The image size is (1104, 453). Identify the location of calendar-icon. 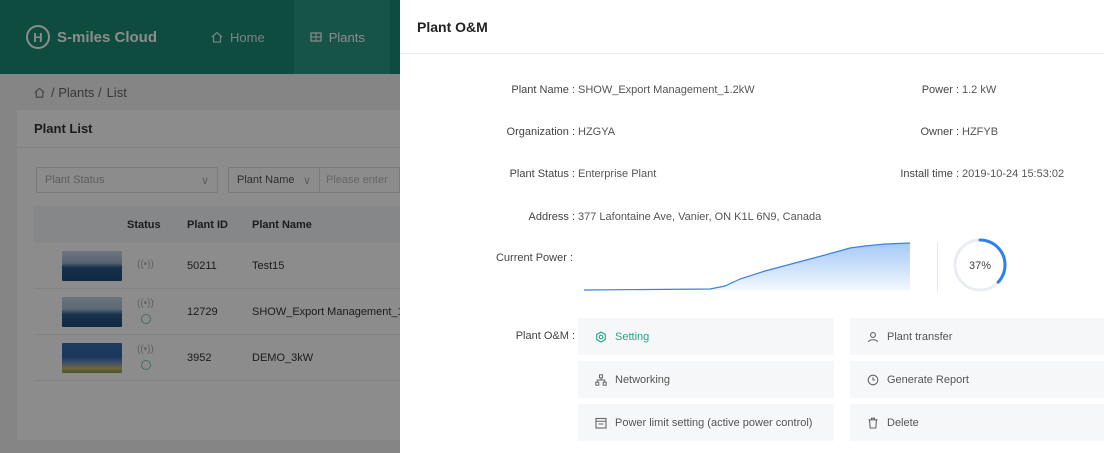
(601, 423).